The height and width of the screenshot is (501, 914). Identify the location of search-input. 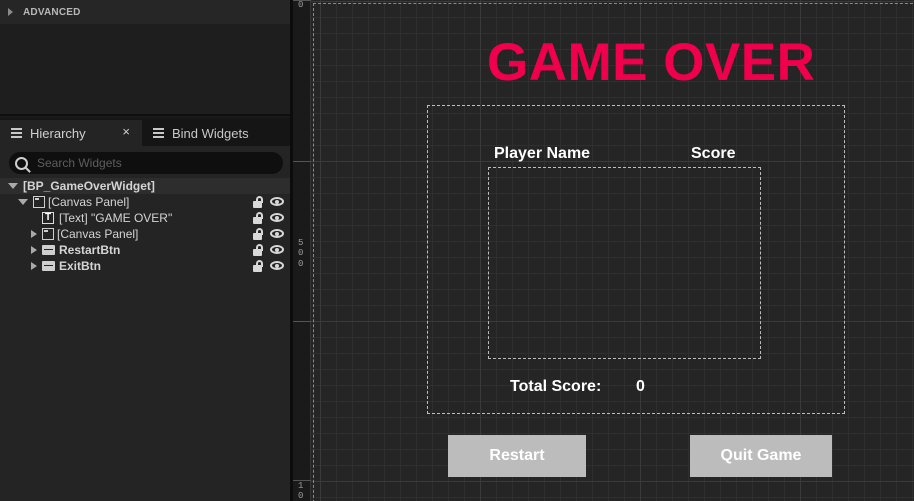
(152, 163).